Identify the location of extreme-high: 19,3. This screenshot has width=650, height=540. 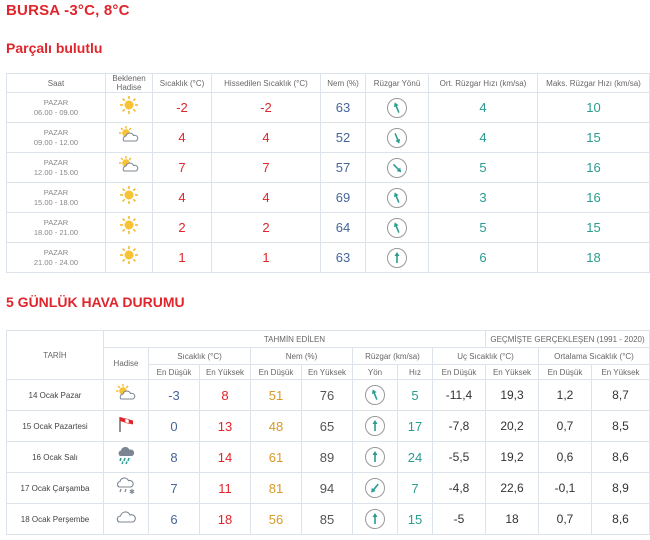
(512, 395).